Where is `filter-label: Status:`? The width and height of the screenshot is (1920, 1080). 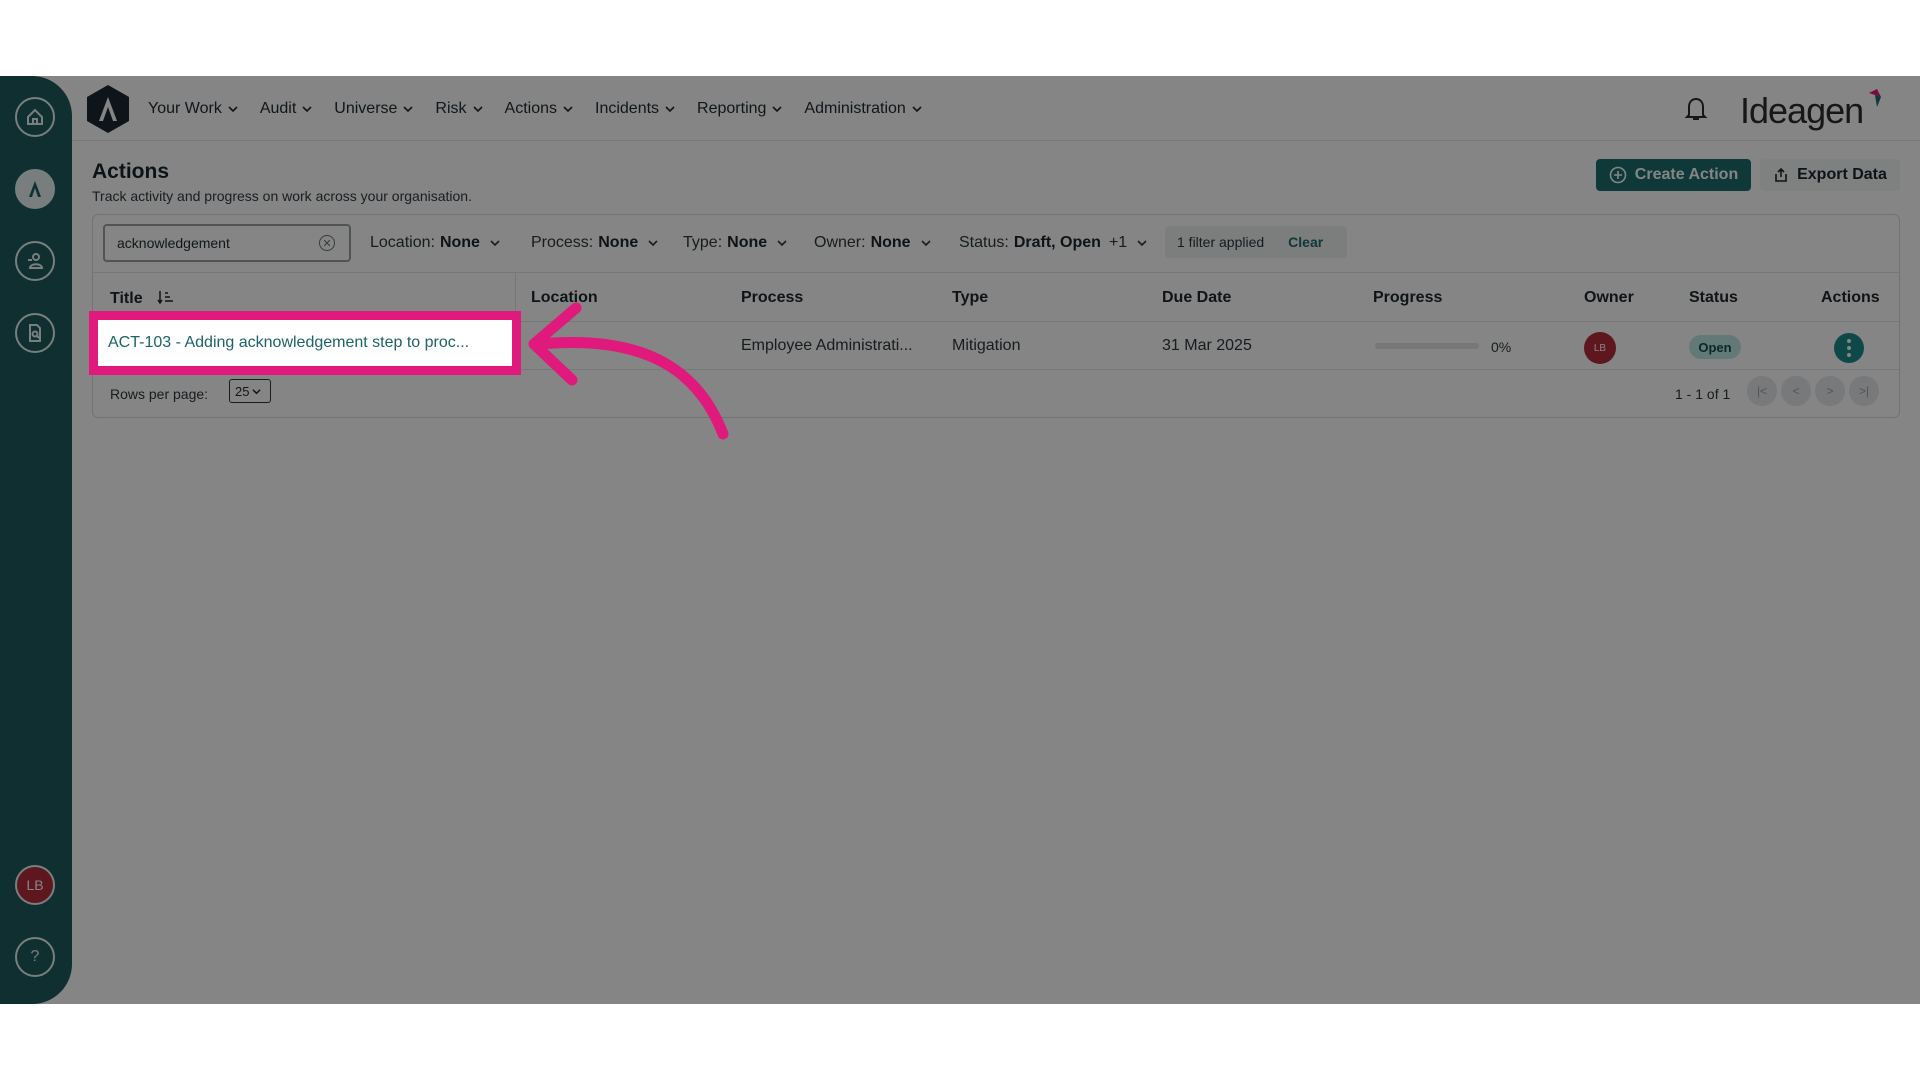
filter-label: Status: is located at coordinates (984, 242).